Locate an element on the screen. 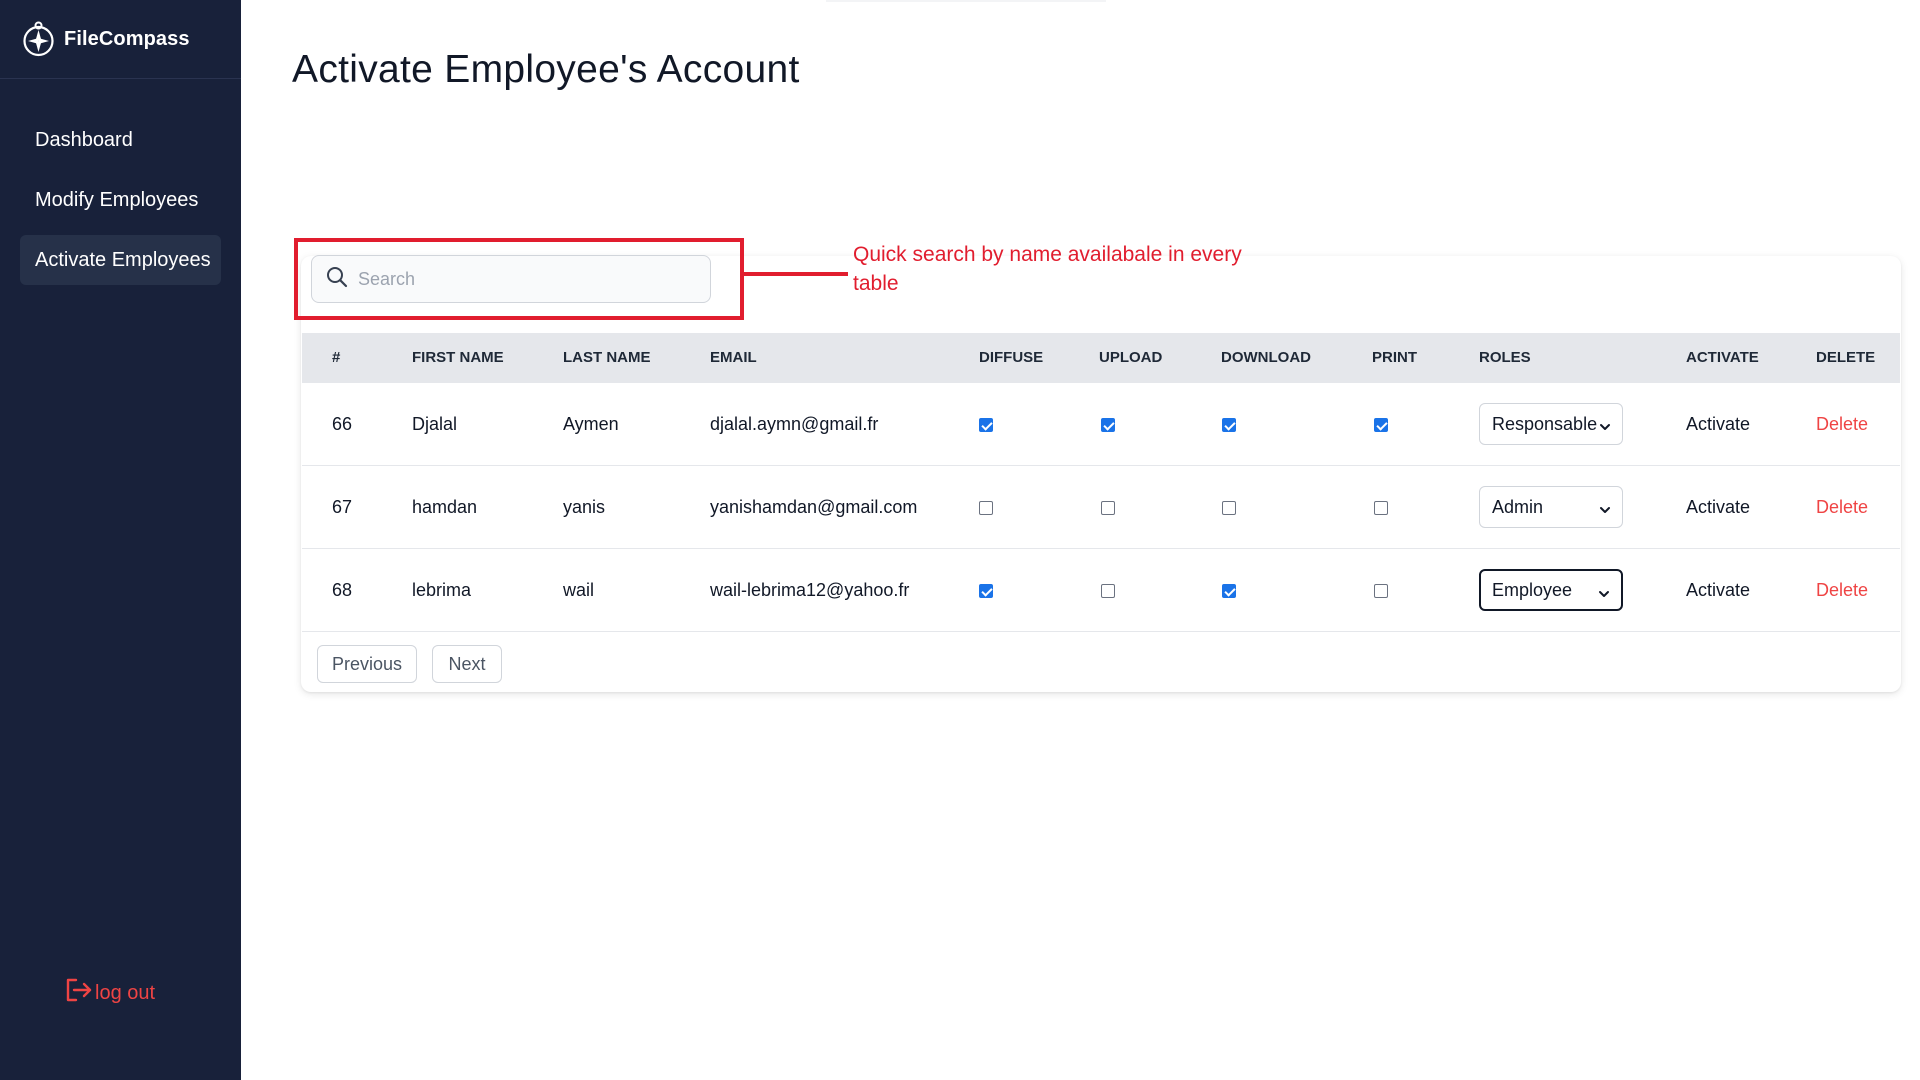 The image size is (1920, 1080). cell-first-name: hamdan is located at coordinates (445, 507).